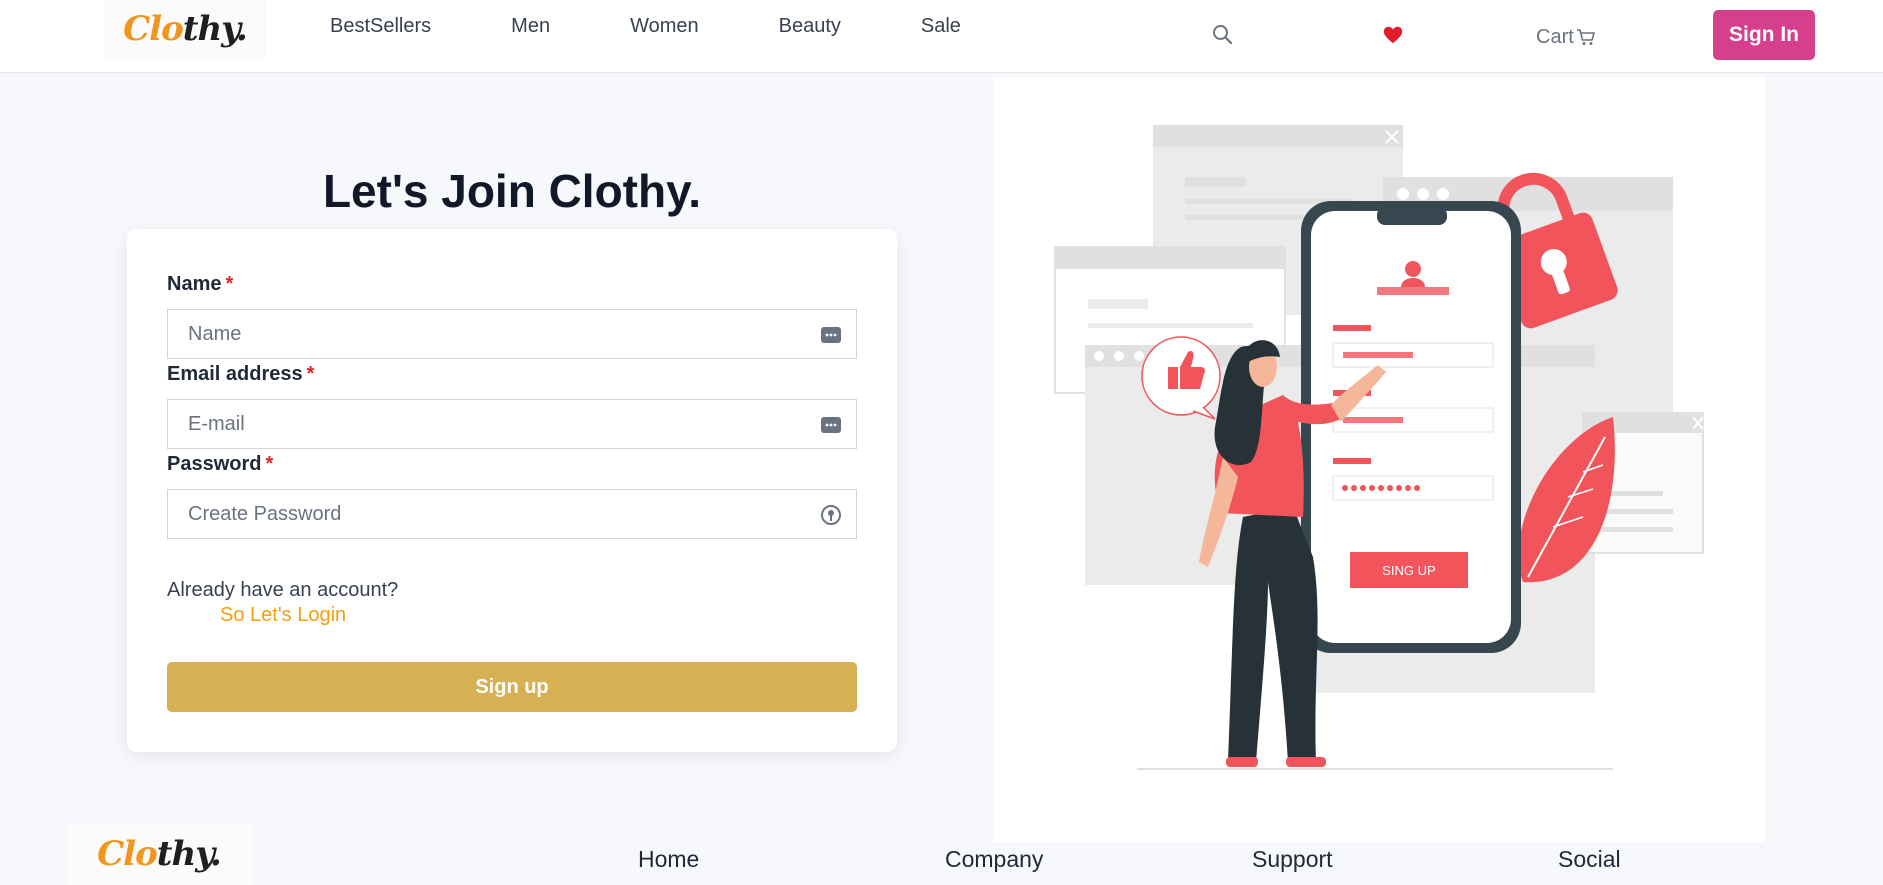 The height and width of the screenshot is (885, 1883). I want to click on nav-women: Women, so click(664, 26).